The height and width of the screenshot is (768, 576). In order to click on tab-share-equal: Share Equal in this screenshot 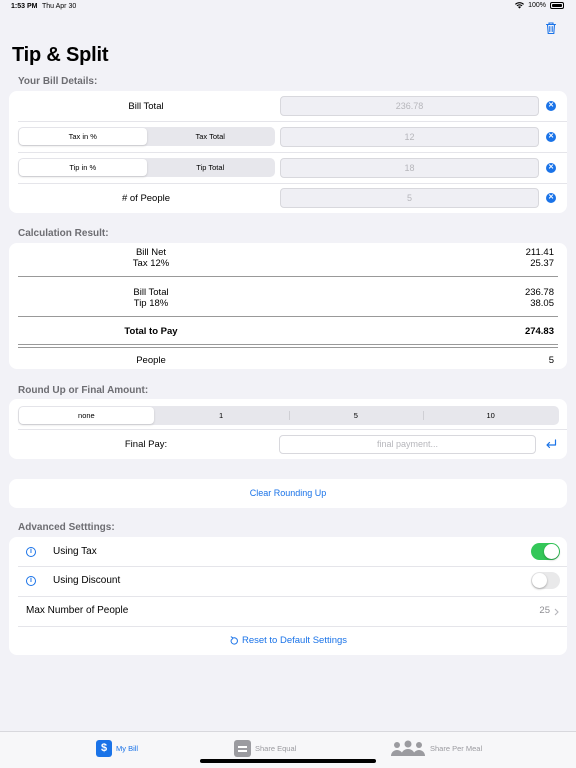, I will do `click(265, 748)`.